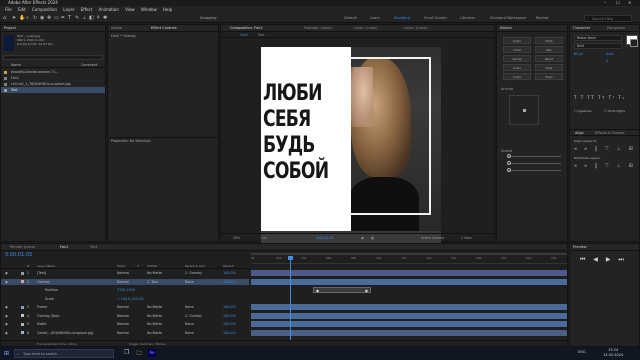 The width and height of the screenshot is (640, 360). Describe the element at coordinates (634, 43) in the screenshot. I see `stroke-color-swatch` at that location.